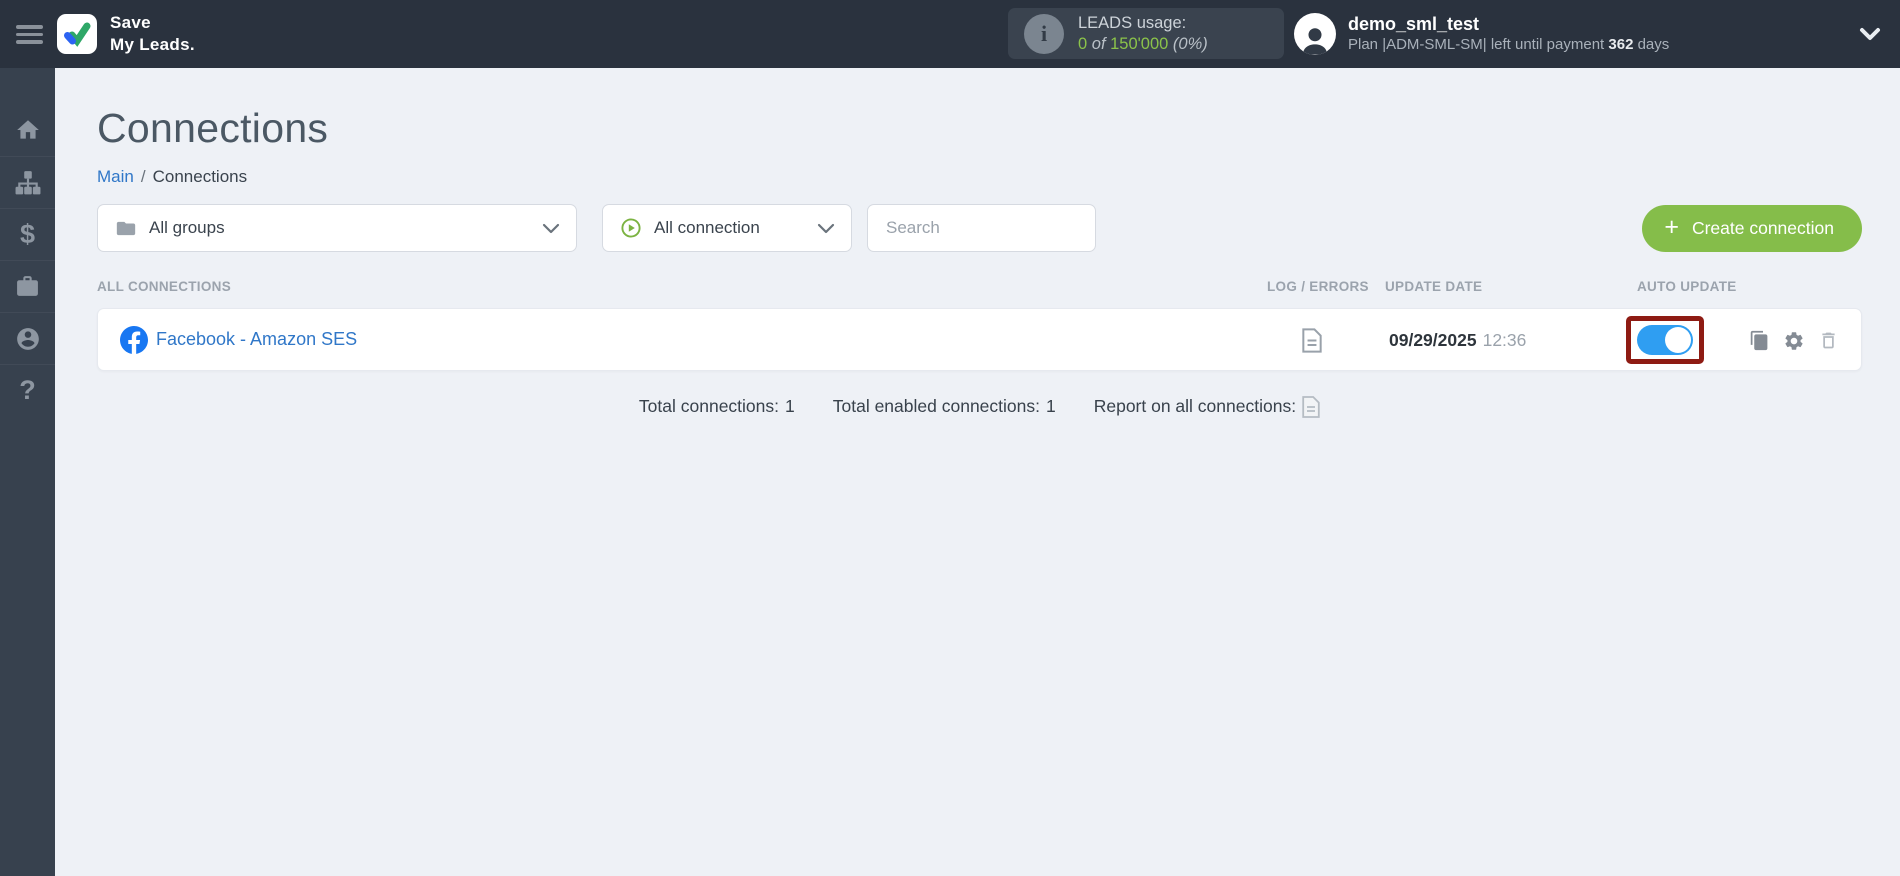 This screenshot has height=876, width=1900. I want to click on home-icon, so click(27, 129).